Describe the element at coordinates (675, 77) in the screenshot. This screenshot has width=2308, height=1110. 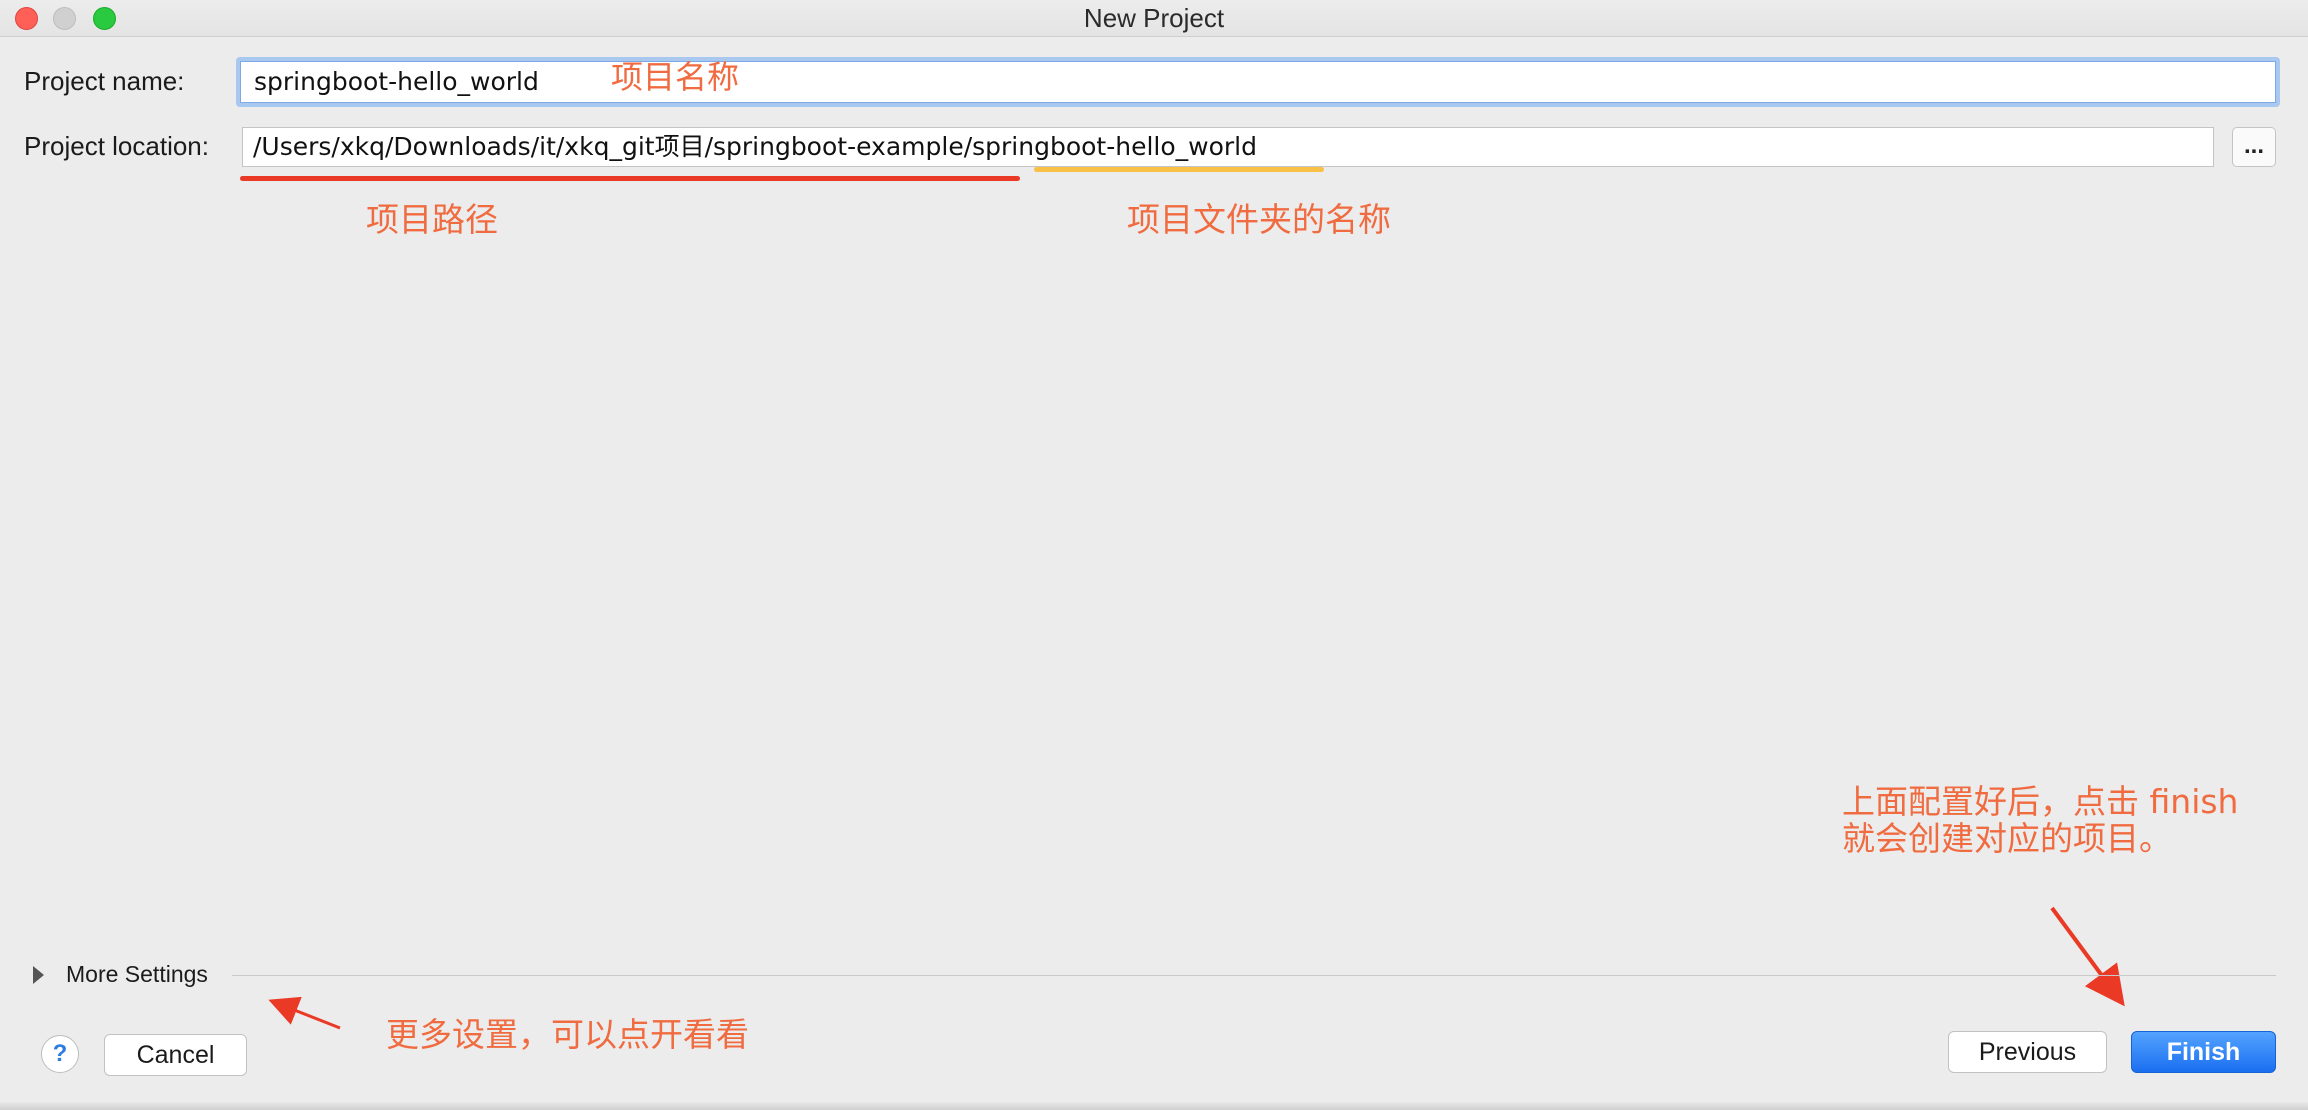
I see `annotation-project-name: 项目名称` at that location.